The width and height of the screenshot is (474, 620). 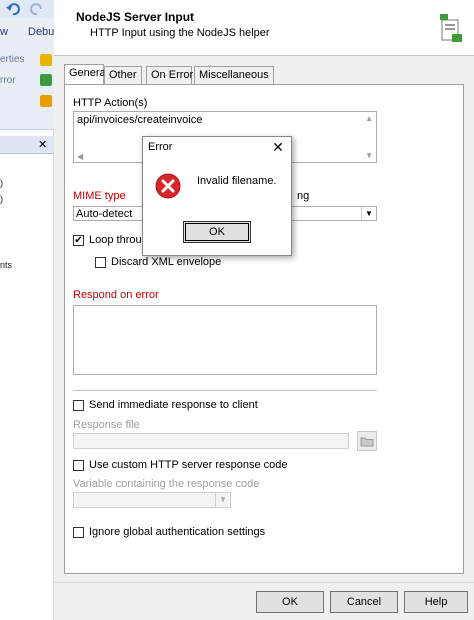 What do you see at coordinates (110, 103) in the screenshot?
I see `http-action-label: HTTP Action(s)` at bounding box center [110, 103].